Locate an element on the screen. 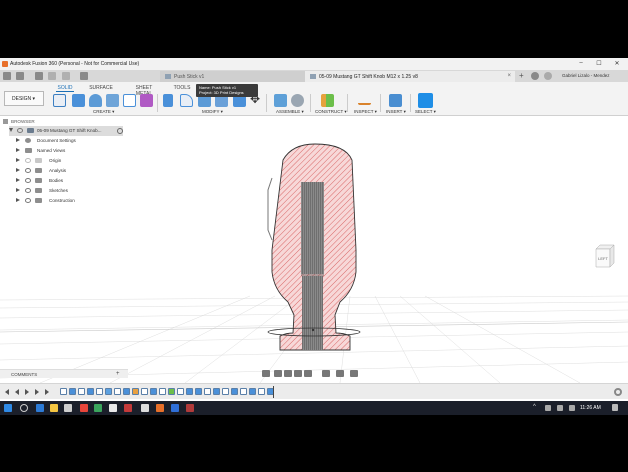 The height and width of the screenshot is (472, 628). insert-image-icon is located at coordinates (395, 100).